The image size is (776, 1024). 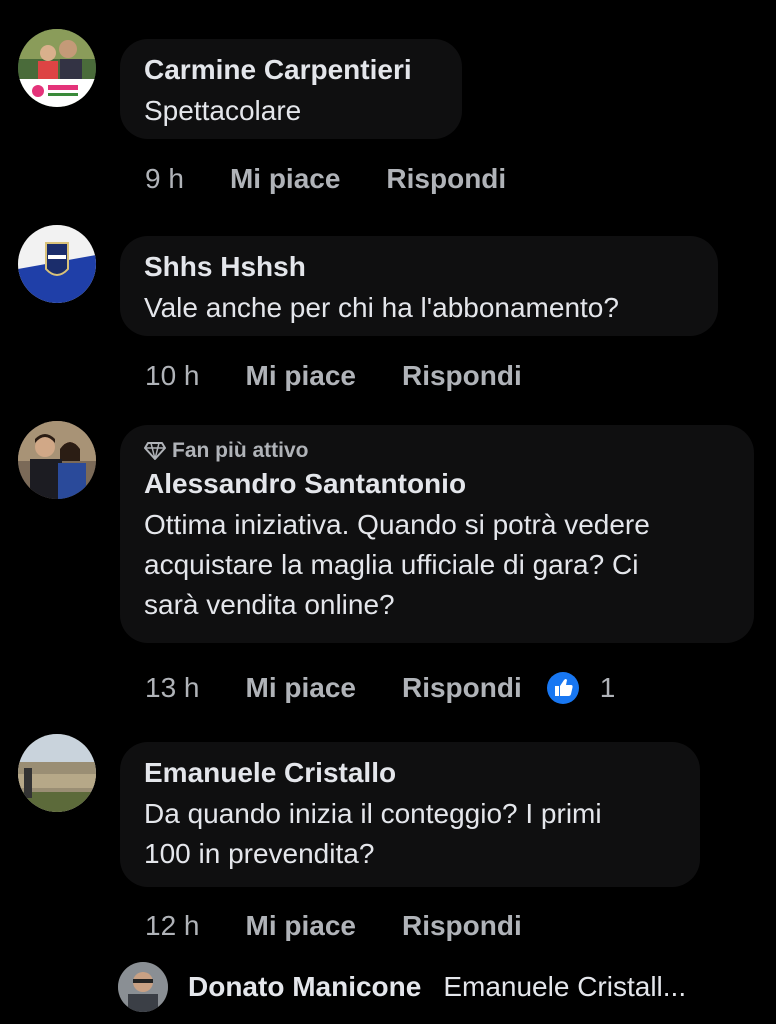 I want to click on reaction-summary: 1, so click(x=581, y=688).